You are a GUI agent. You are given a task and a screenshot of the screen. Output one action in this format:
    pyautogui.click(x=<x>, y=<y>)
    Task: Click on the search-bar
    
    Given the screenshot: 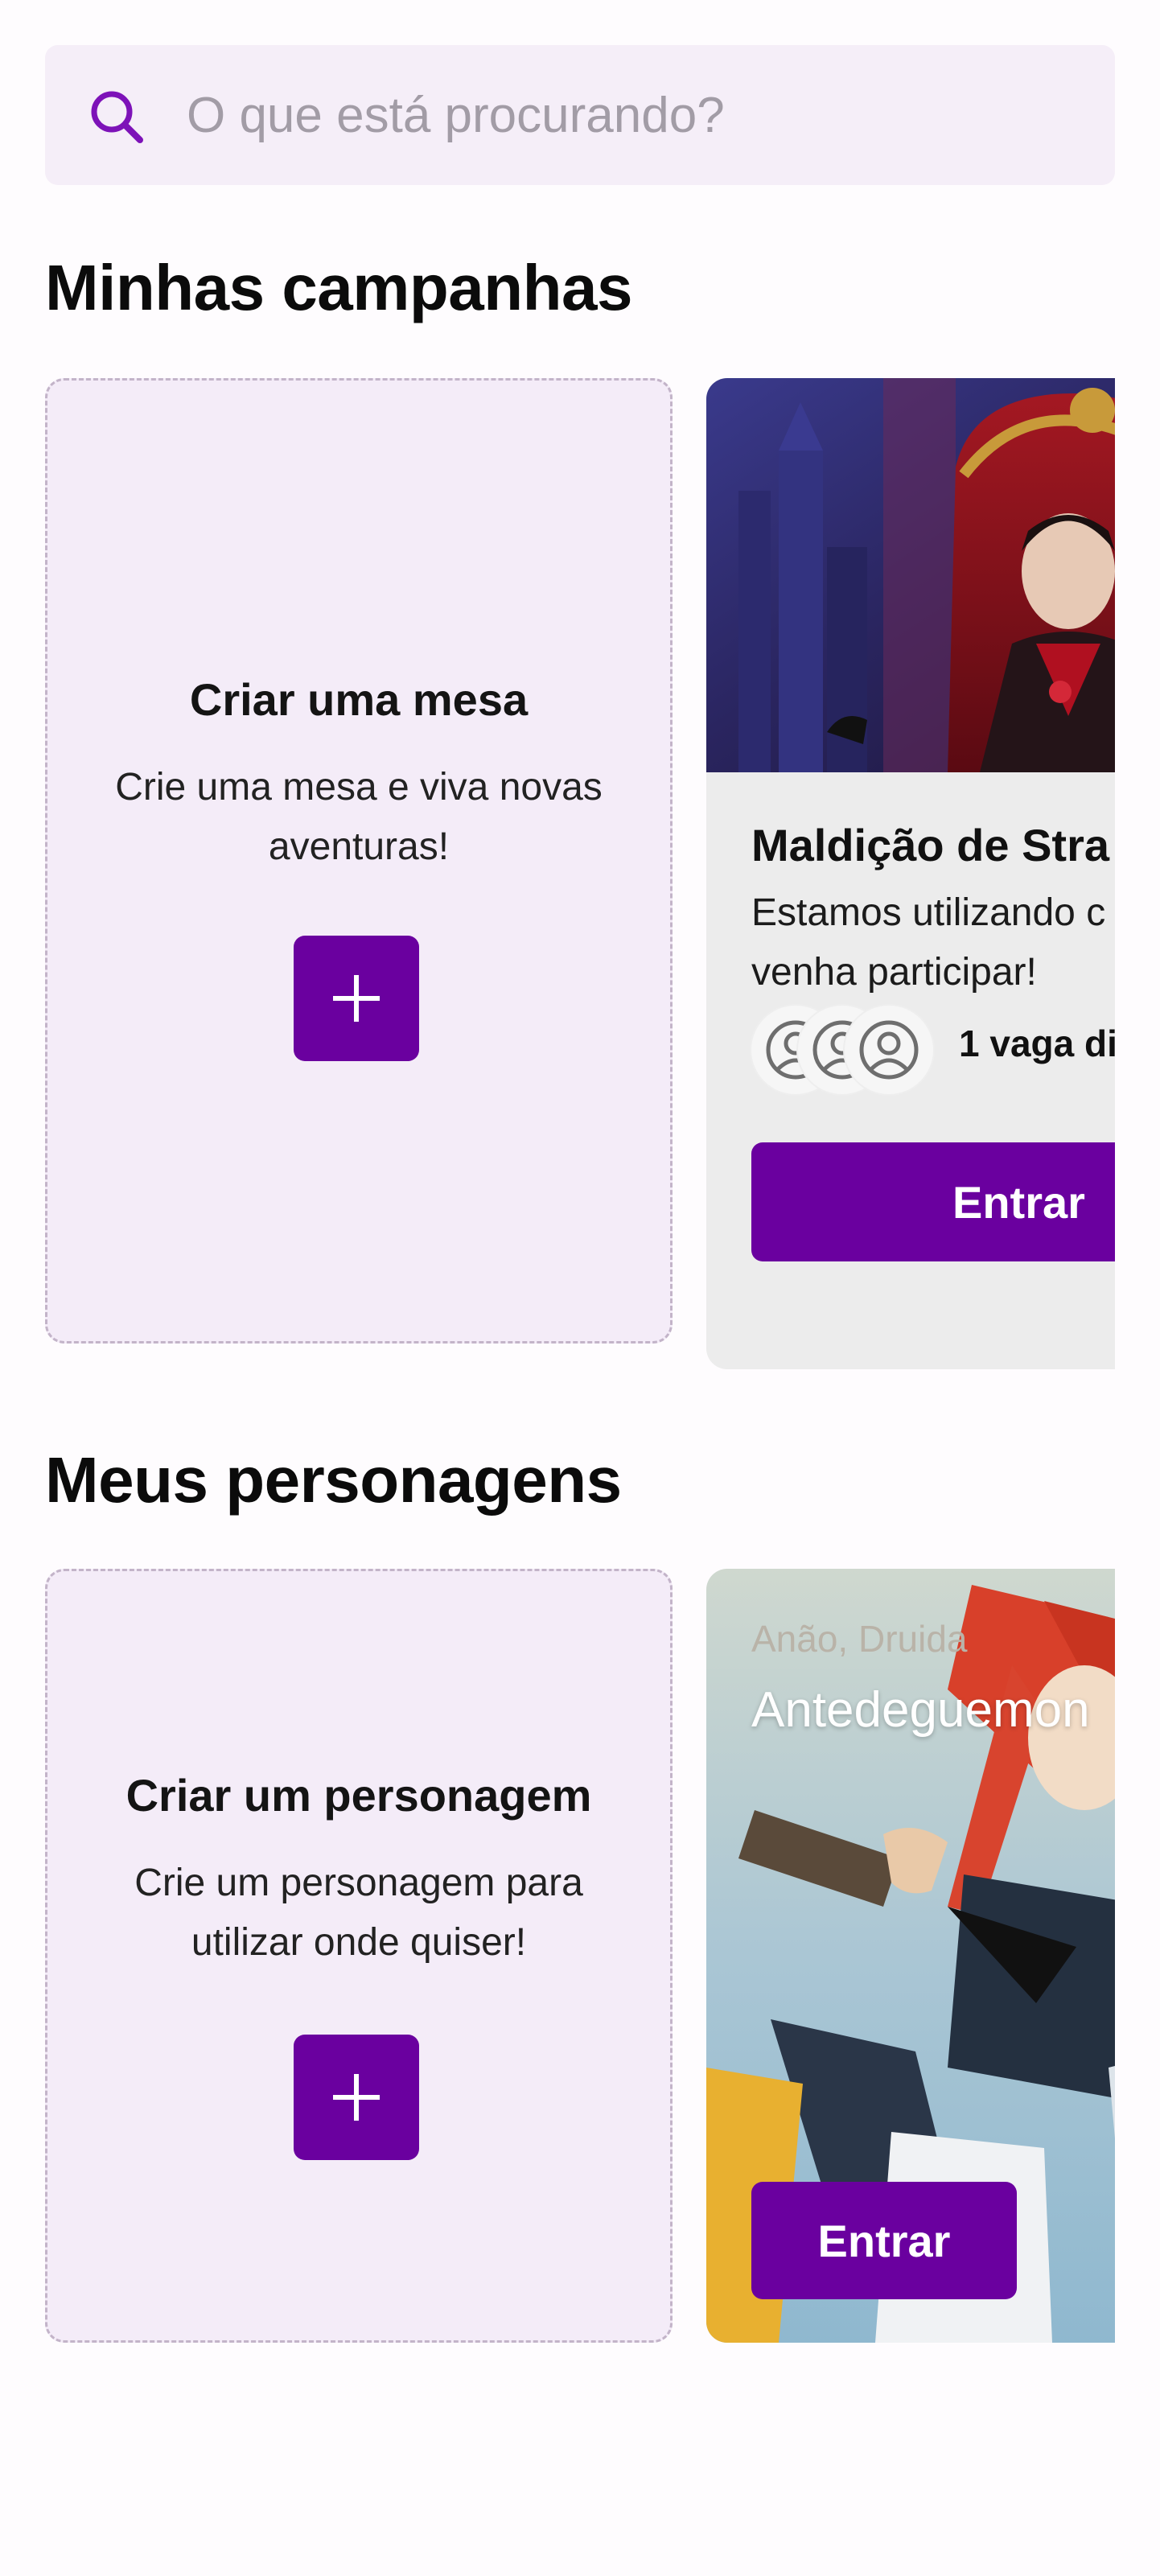 What is the action you would take?
    pyautogui.click(x=580, y=115)
    